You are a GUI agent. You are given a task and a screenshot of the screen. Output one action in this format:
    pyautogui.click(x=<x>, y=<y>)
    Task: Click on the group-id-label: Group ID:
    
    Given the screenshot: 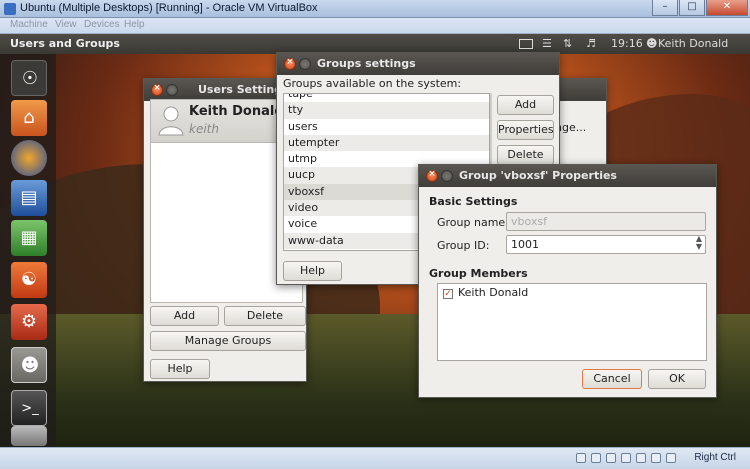 What is the action you would take?
    pyautogui.click(x=463, y=245)
    